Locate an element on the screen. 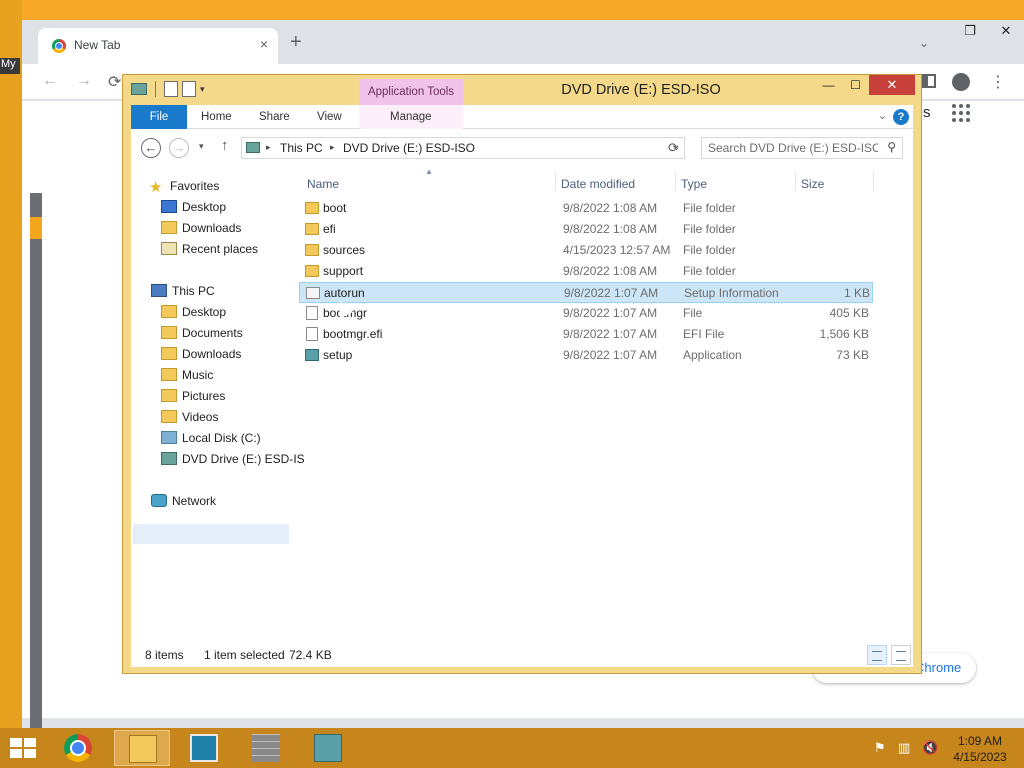 The width and height of the screenshot is (1024, 768). quick-access-toolbar: ▾ is located at coordinates (168, 89).